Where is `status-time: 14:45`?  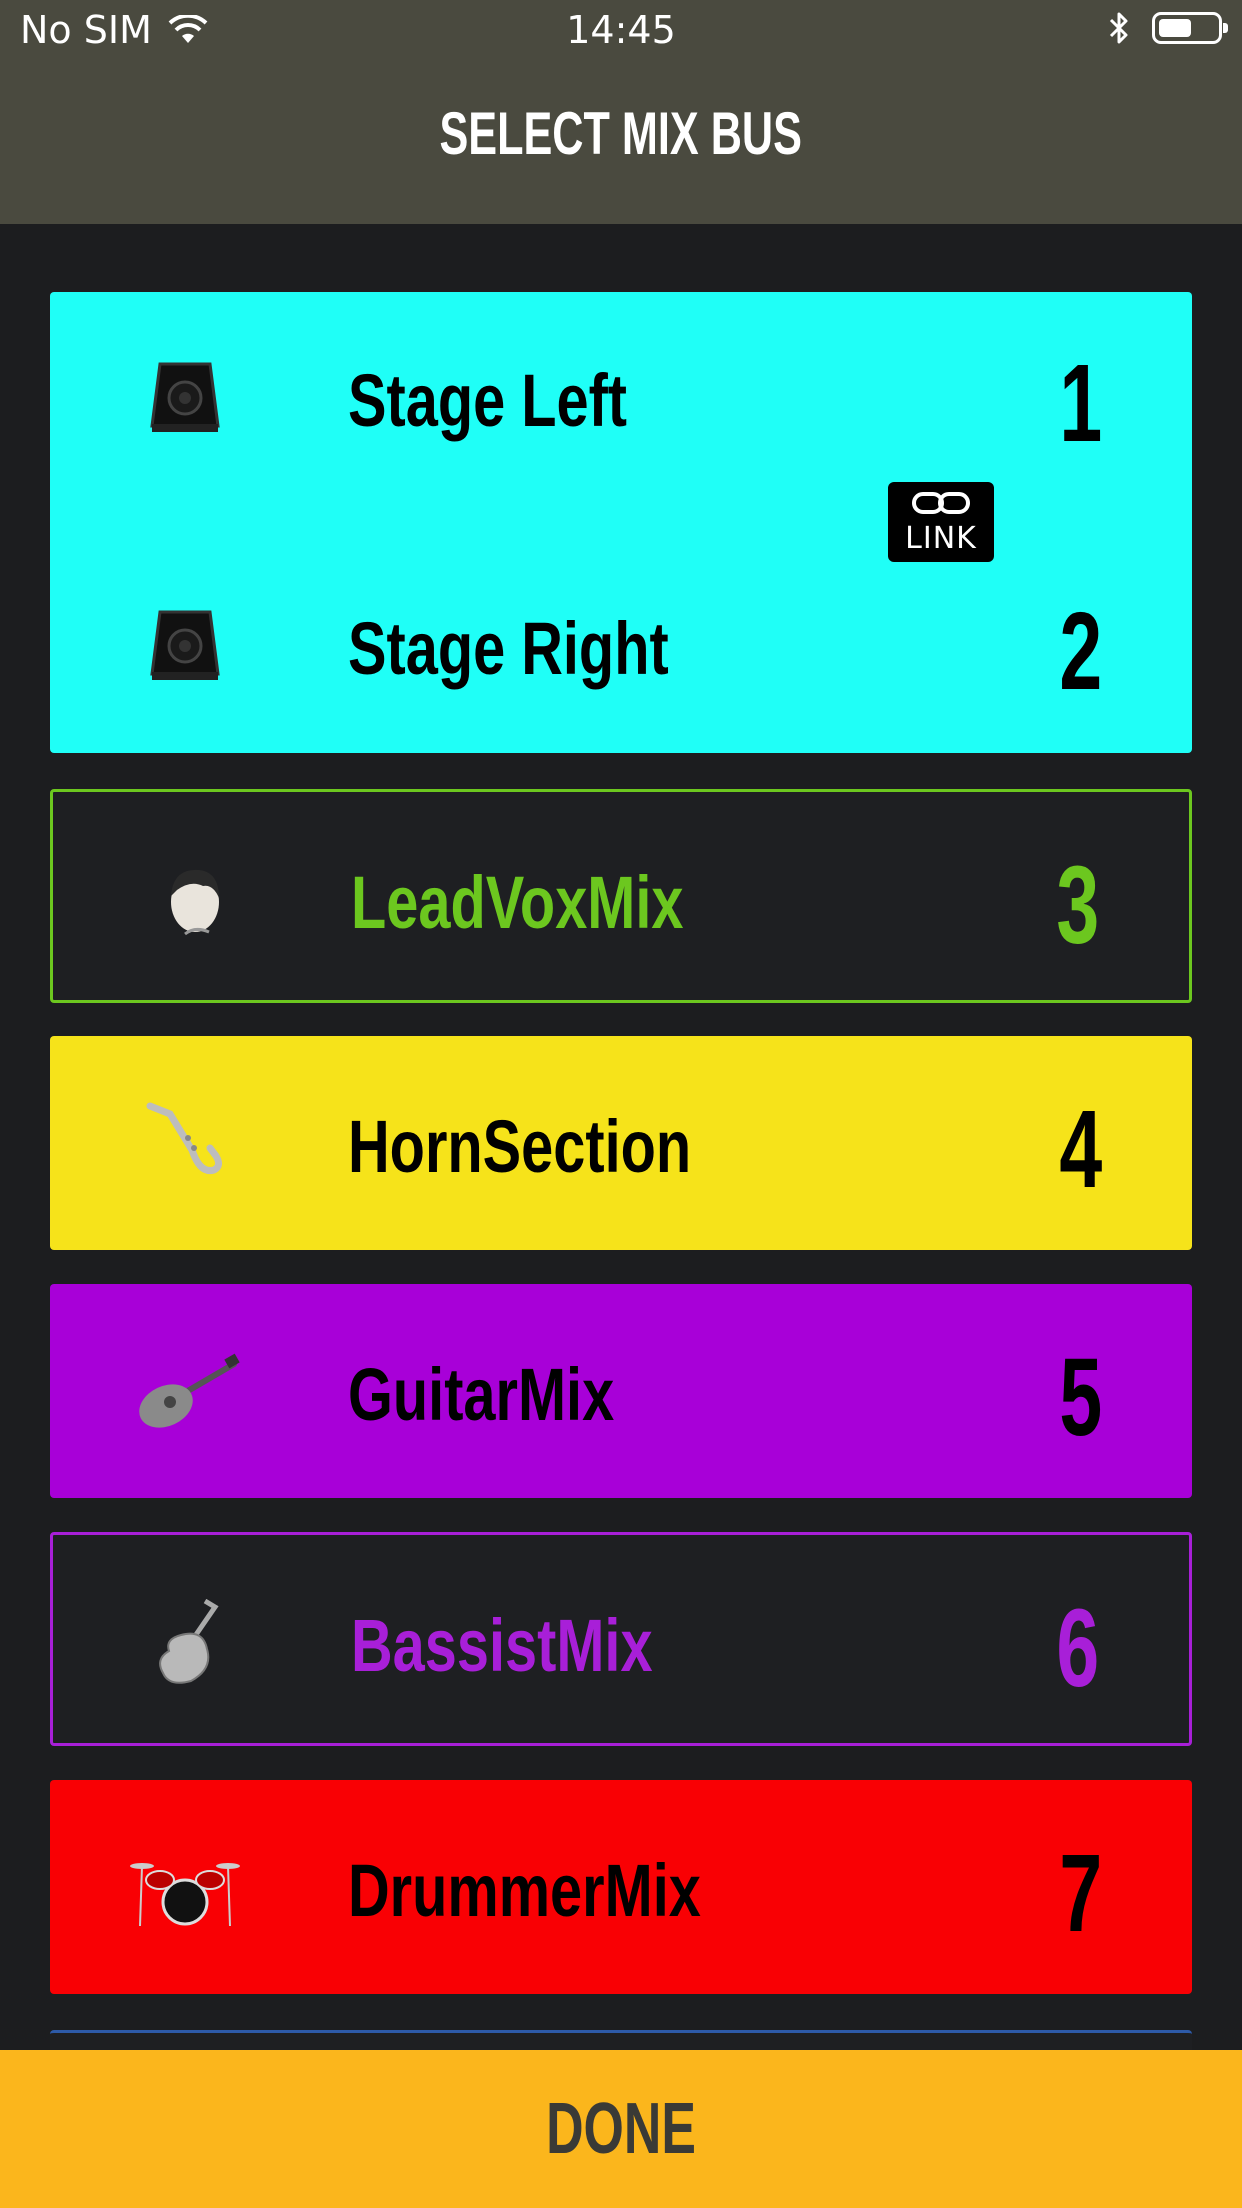 status-time: 14:45 is located at coordinates (621, 30).